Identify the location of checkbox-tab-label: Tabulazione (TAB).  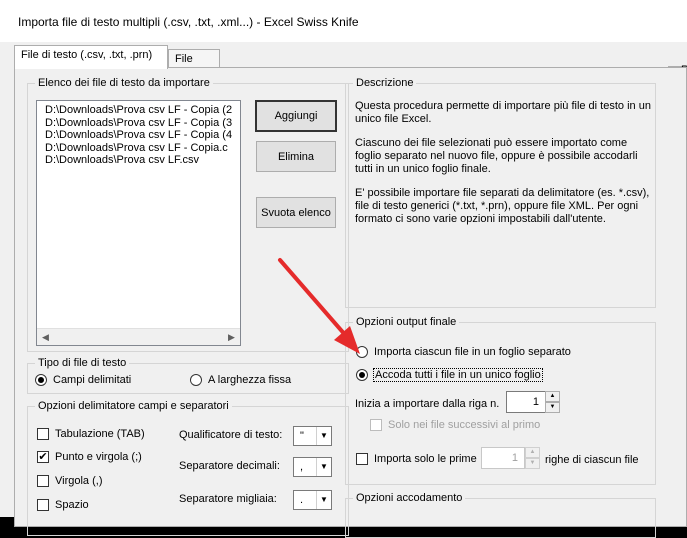
(100, 434).